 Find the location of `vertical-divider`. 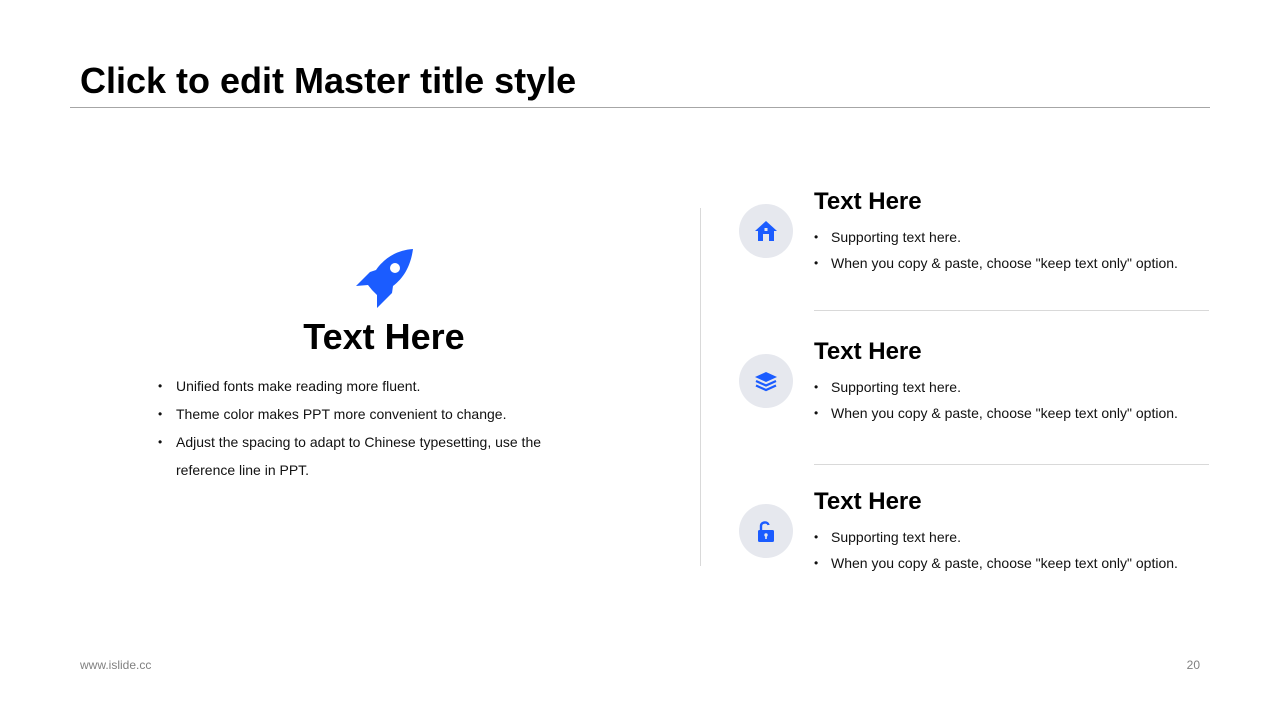

vertical-divider is located at coordinates (700, 387).